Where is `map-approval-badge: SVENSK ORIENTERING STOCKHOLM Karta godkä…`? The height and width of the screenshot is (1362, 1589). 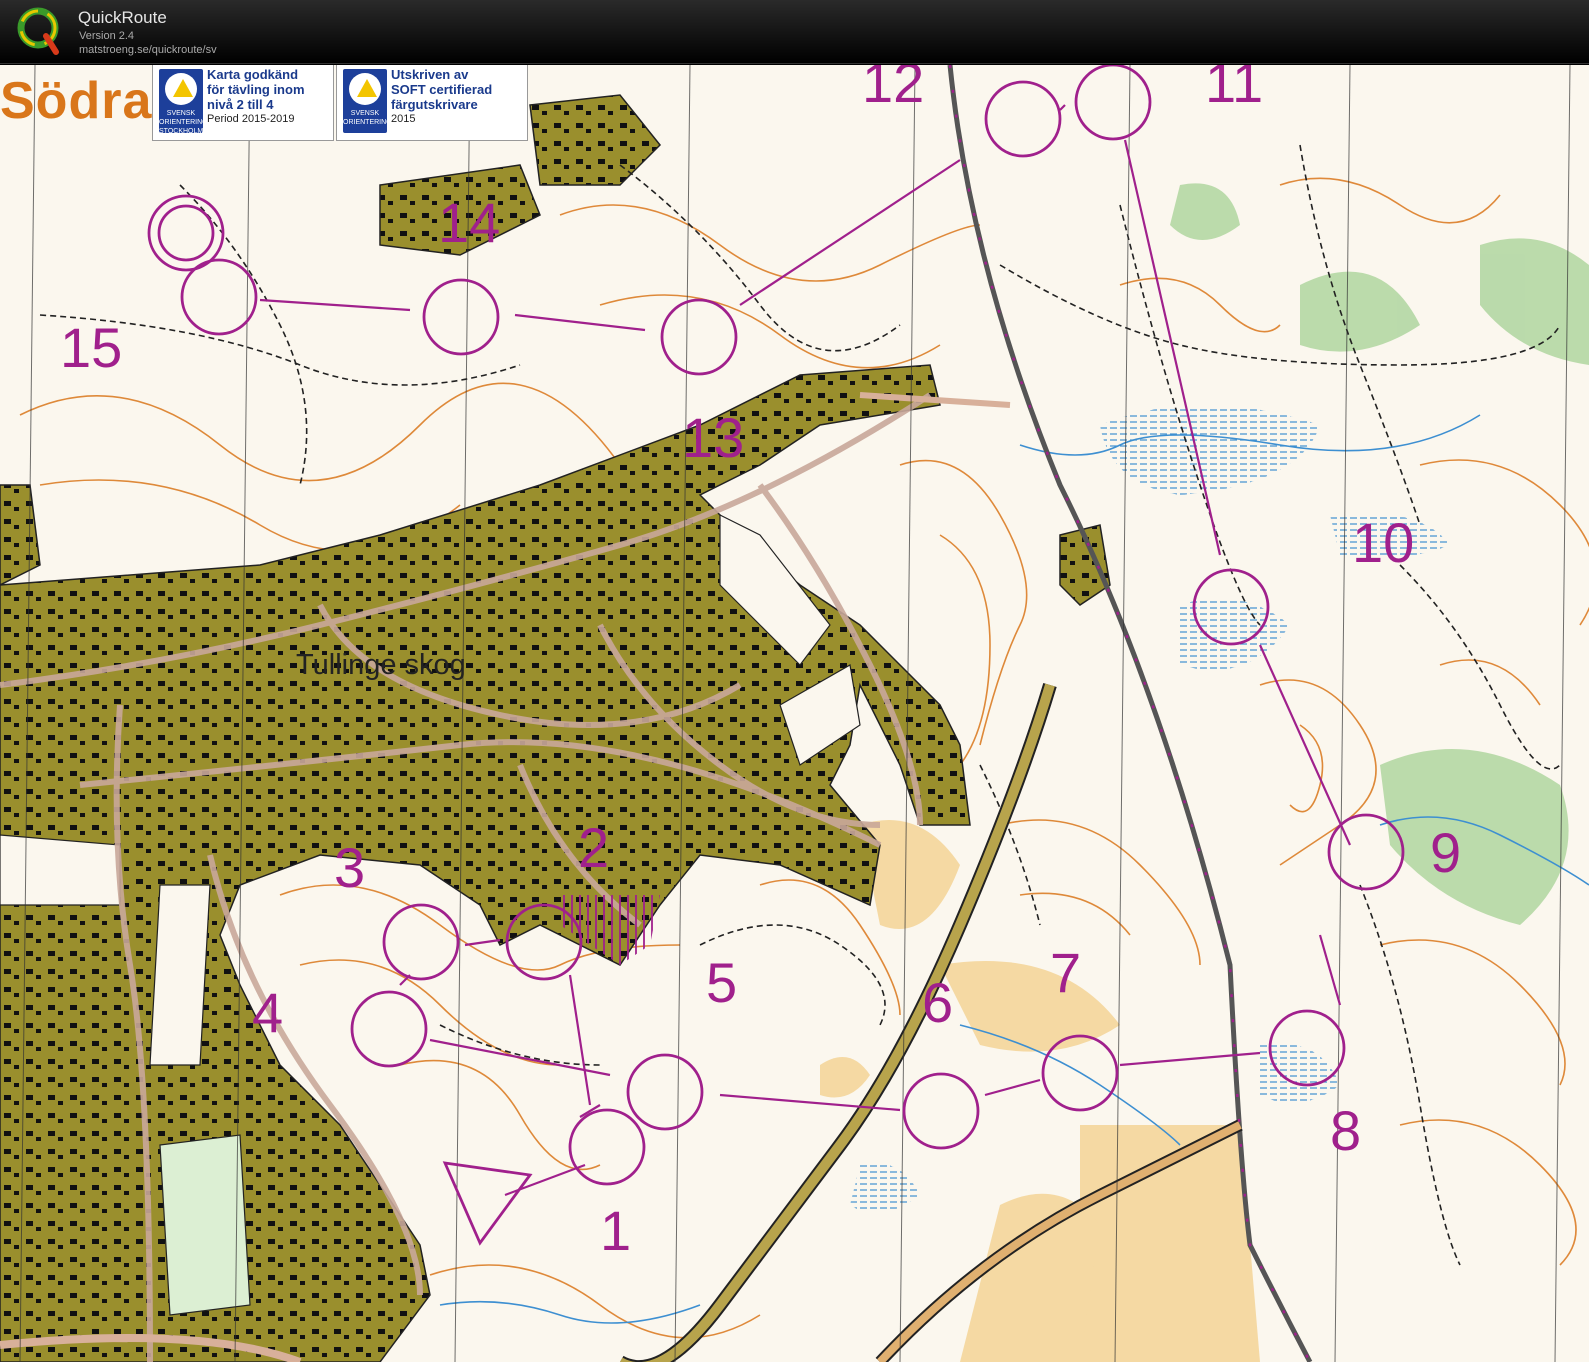 map-approval-badge: SVENSK ORIENTERING STOCKHOLM Karta godkä… is located at coordinates (243, 103).